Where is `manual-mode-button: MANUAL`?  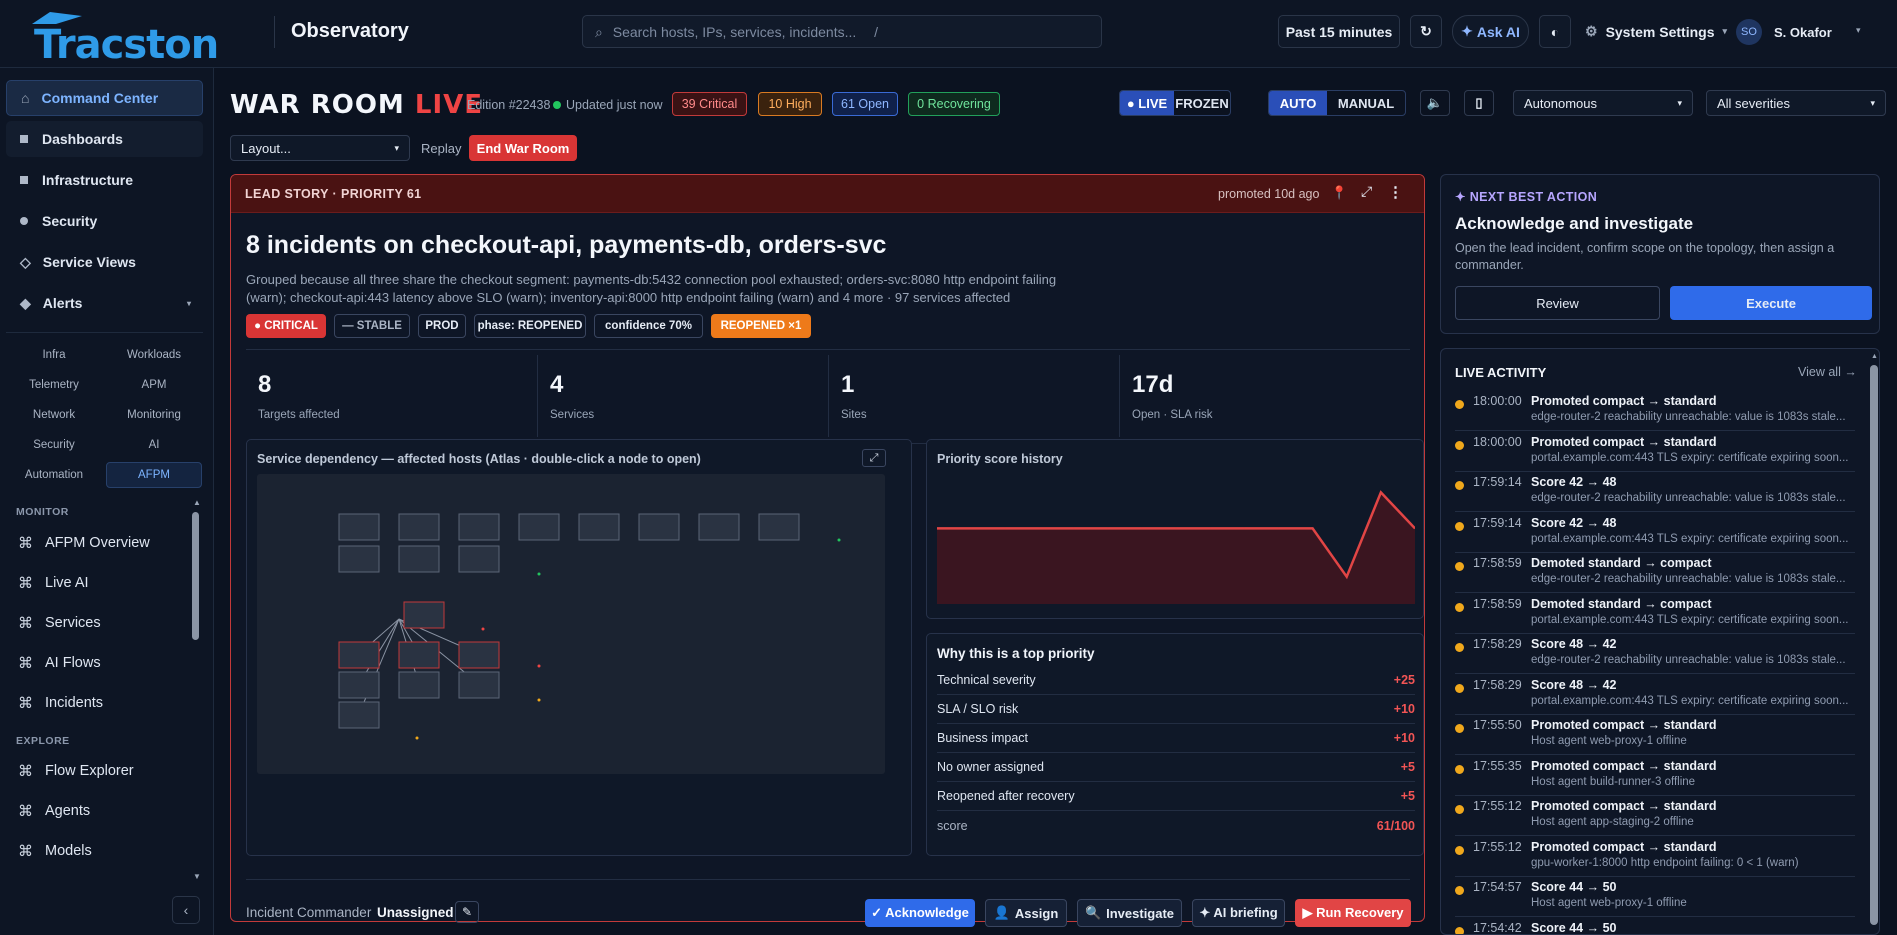
manual-mode-button: MANUAL is located at coordinates (1366, 103).